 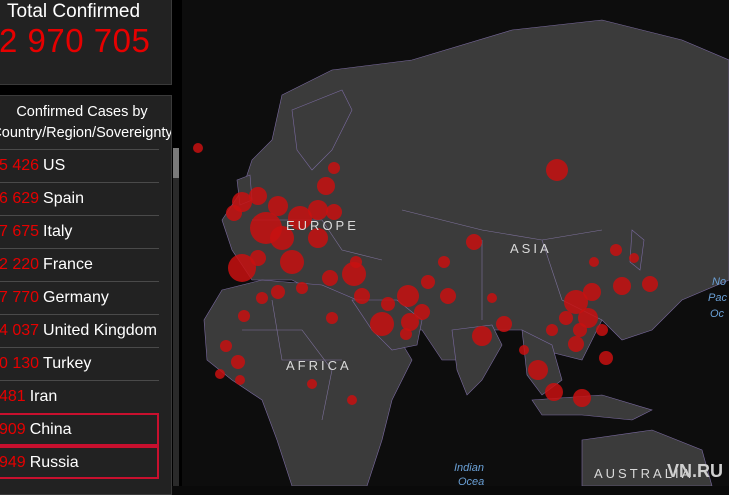 What do you see at coordinates (717, 298) in the screenshot?
I see `ocean-label-pacific-2: Pac` at bounding box center [717, 298].